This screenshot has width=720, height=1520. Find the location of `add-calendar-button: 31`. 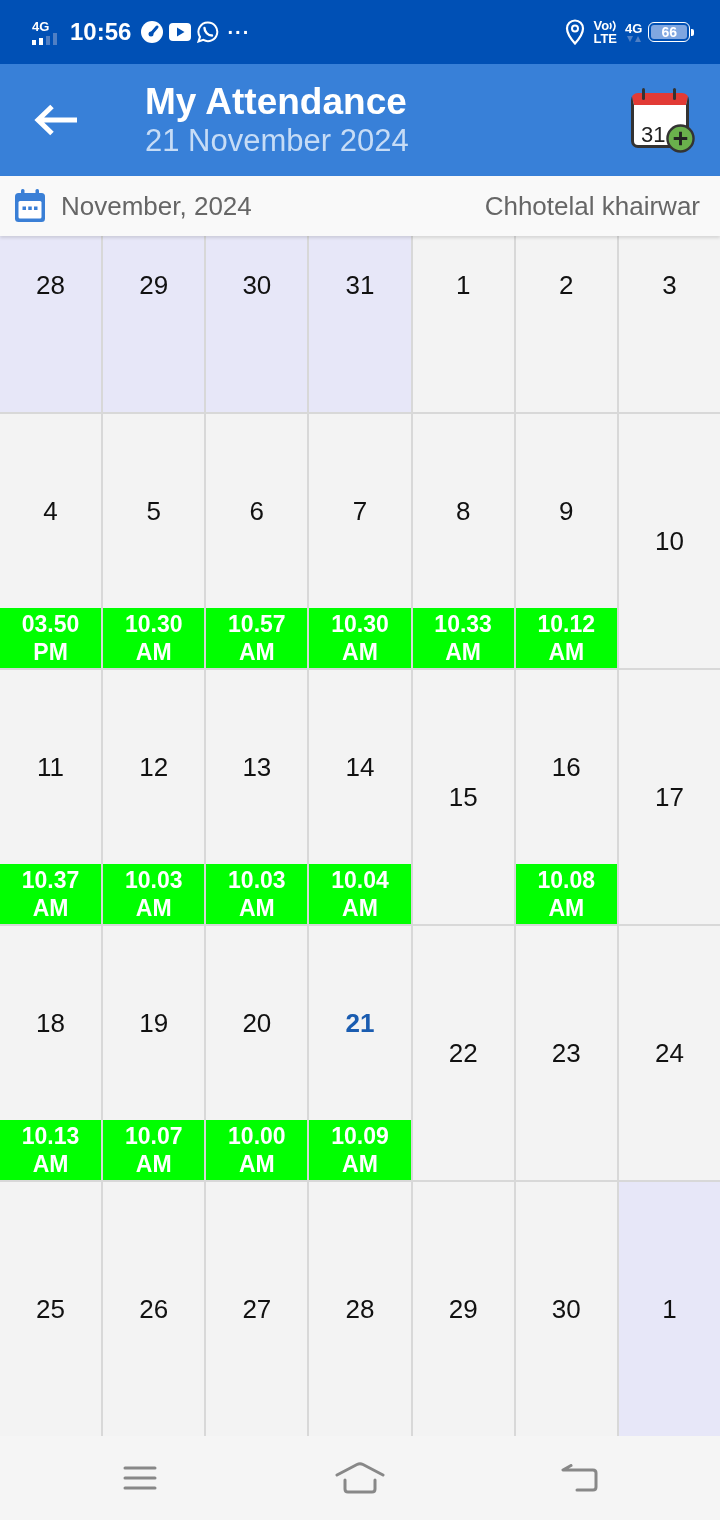

add-calendar-button: 31 is located at coordinates (663, 121).